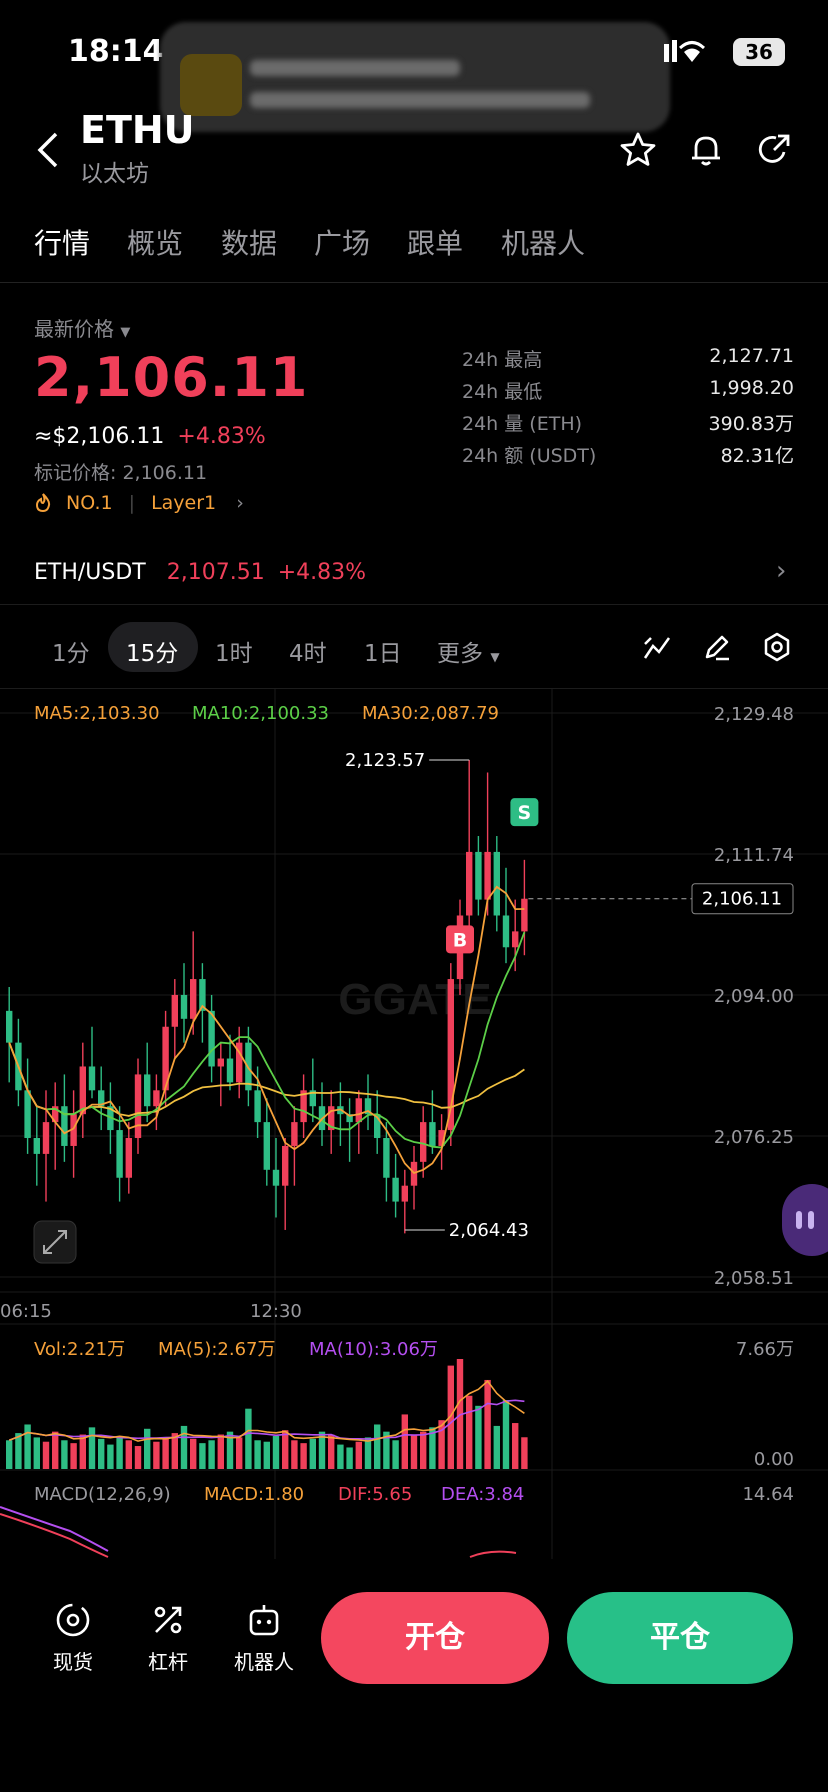  Describe the element at coordinates (267, 1414) in the screenshot. I see `volume-bars` at that location.